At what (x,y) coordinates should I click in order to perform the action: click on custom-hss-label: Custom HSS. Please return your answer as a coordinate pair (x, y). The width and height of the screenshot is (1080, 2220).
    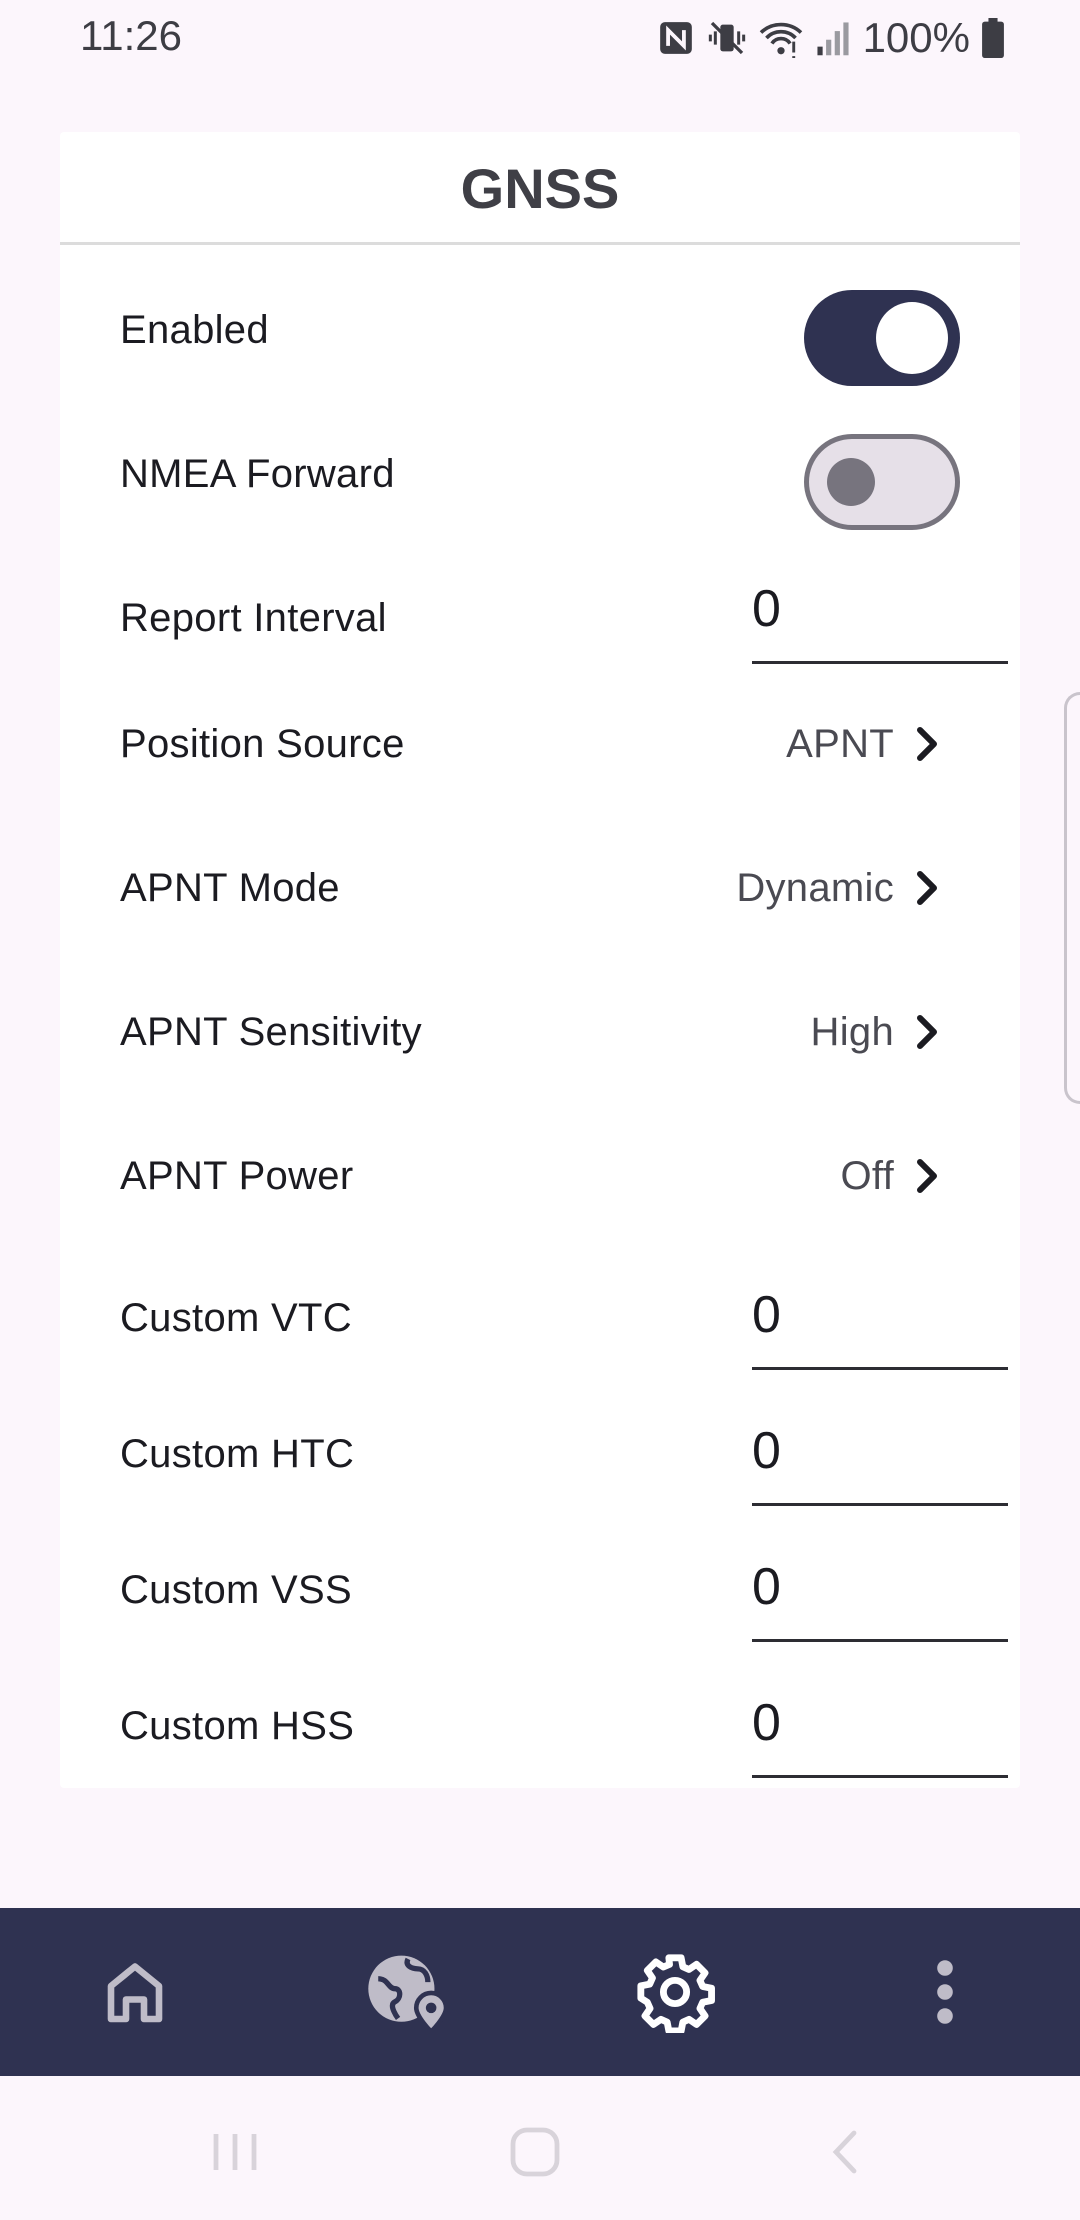
    Looking at the image, I should click on (237, 1726).